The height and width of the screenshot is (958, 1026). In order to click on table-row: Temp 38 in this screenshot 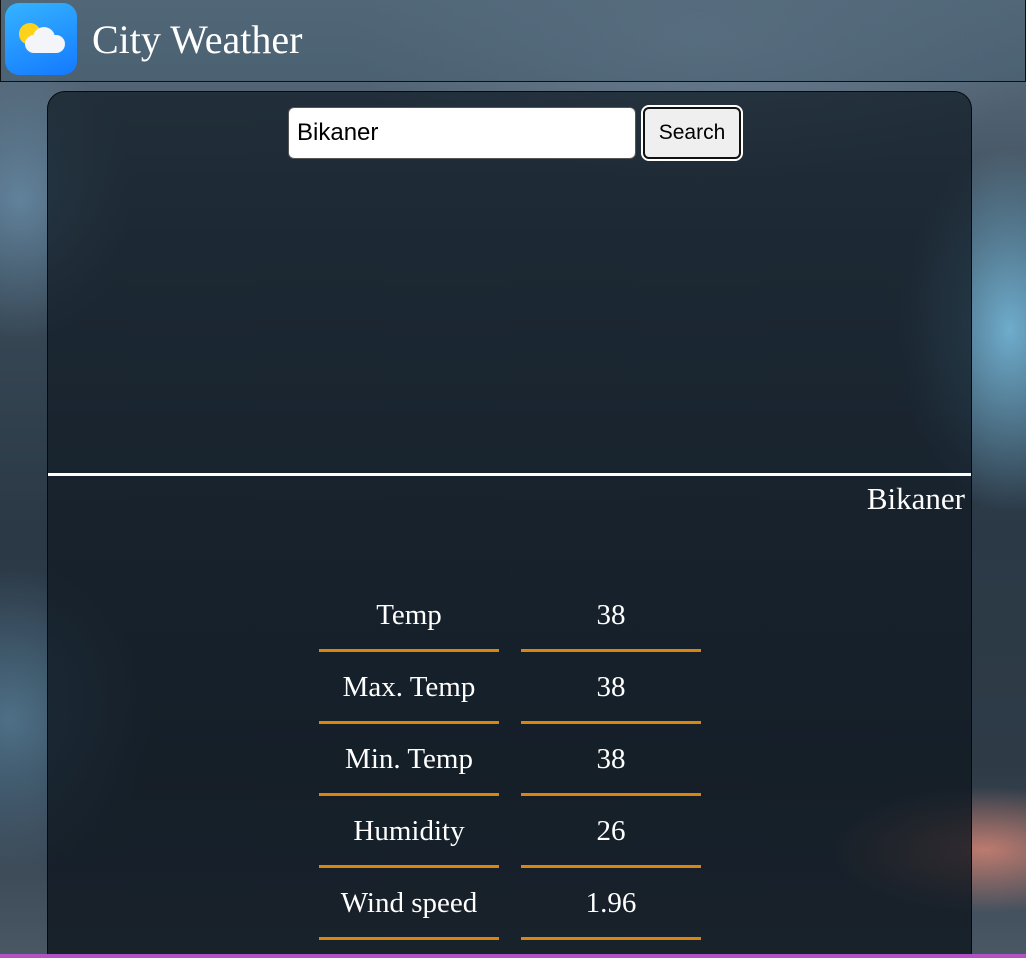, I will do `click(510, 616)`.